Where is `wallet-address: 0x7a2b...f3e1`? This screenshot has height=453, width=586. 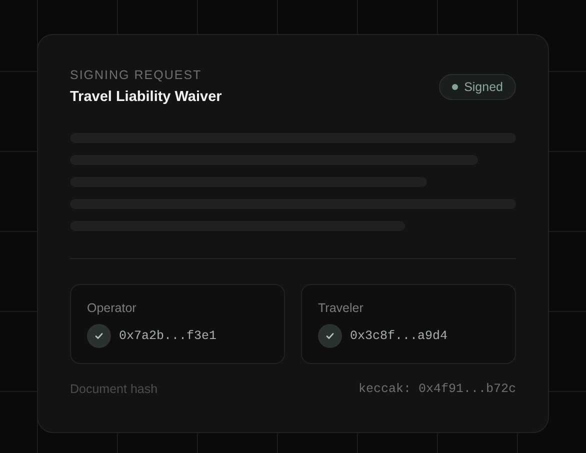
wallet-address: 0x7a2b...f3e1 is located at coordinates (168, 336).